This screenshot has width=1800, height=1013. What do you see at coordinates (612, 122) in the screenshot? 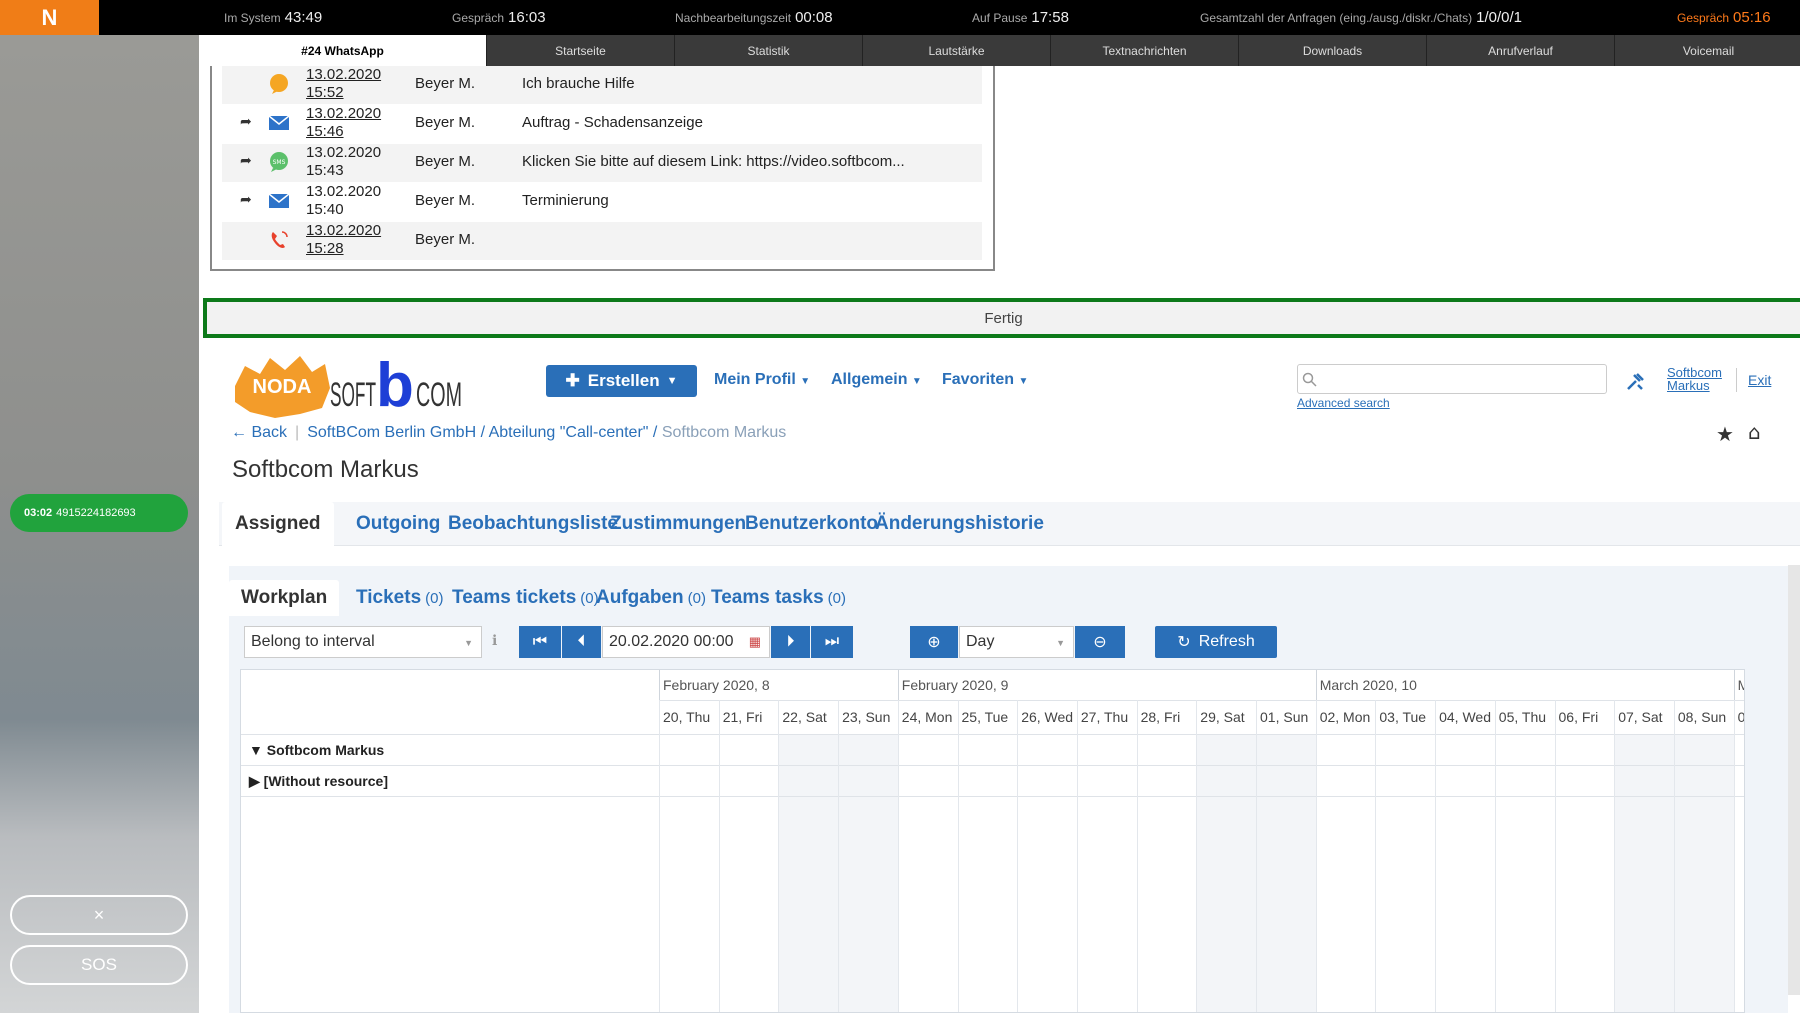
I see `message-subject: Auftrag - Schadensanzeige` at bounding box center [612, 122].